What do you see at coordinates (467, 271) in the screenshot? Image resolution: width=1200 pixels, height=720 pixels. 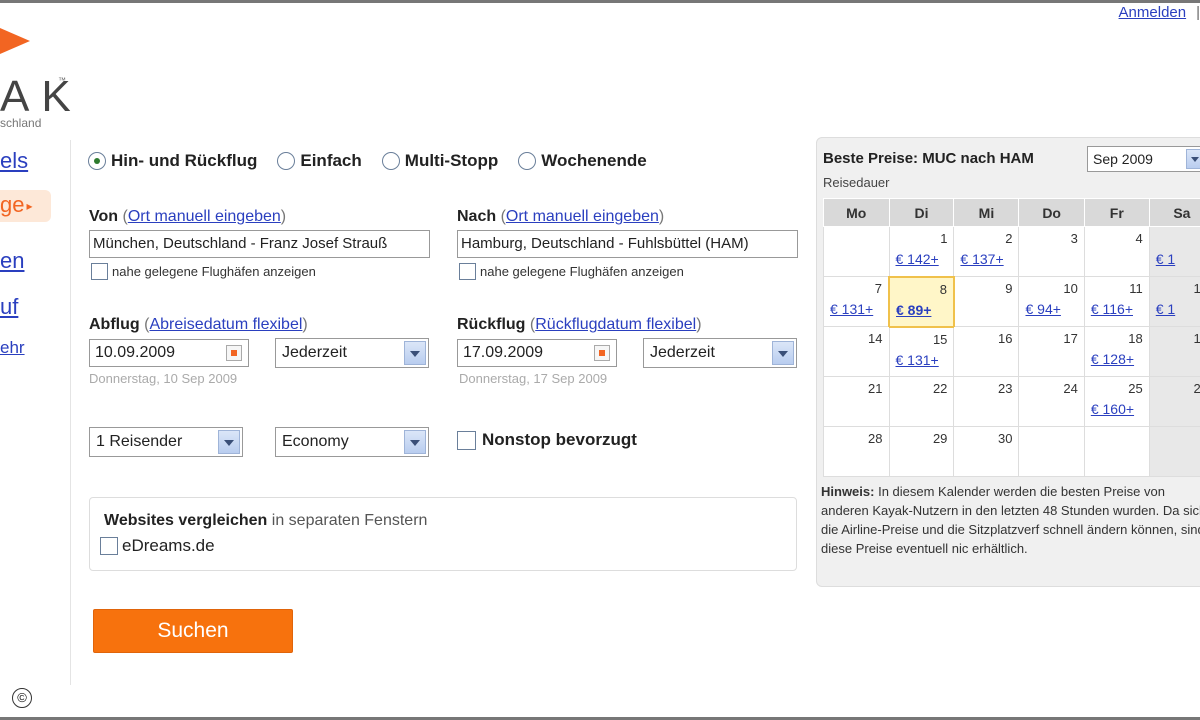 I see `to-nearby-checkbox` at bounding box center [467, 271].